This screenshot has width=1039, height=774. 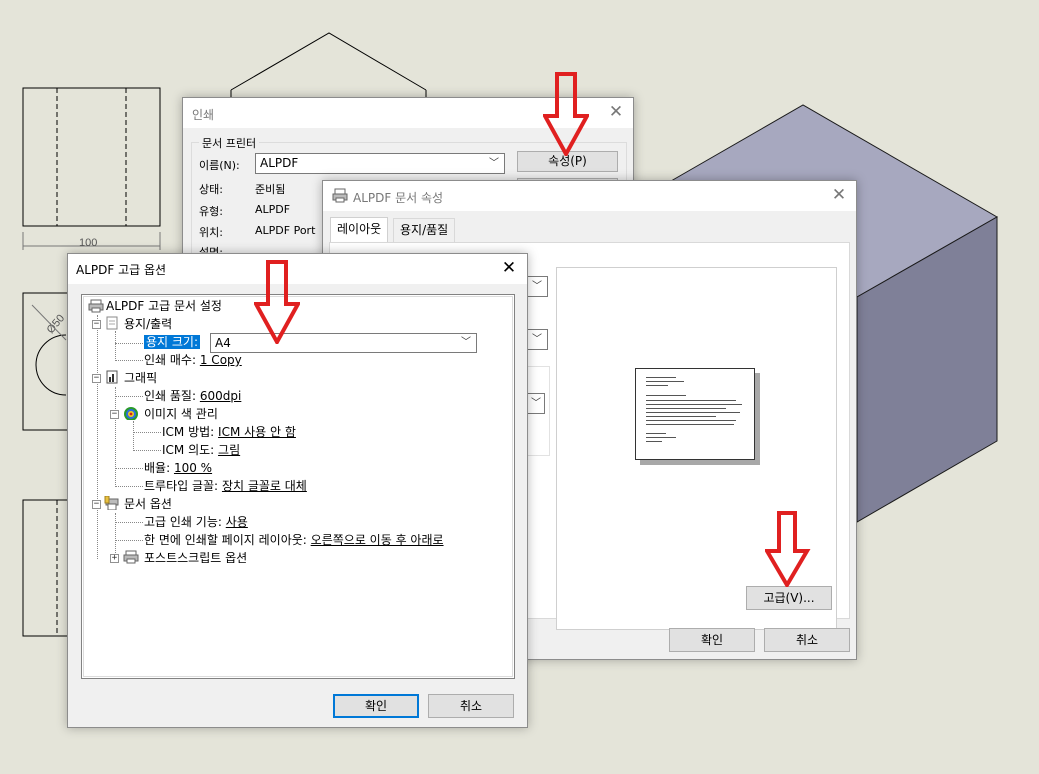 I want to click on scaling-row: 배율: 100 %, so click(x=178, y=468).